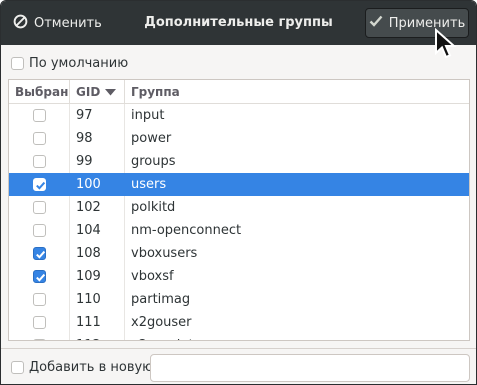 The image size is (477, 385). What do you see at coordinates (93, 367) in the screenshot?
I see `add-new-label: Добавить в новую:` at bounding box center [93, 367].